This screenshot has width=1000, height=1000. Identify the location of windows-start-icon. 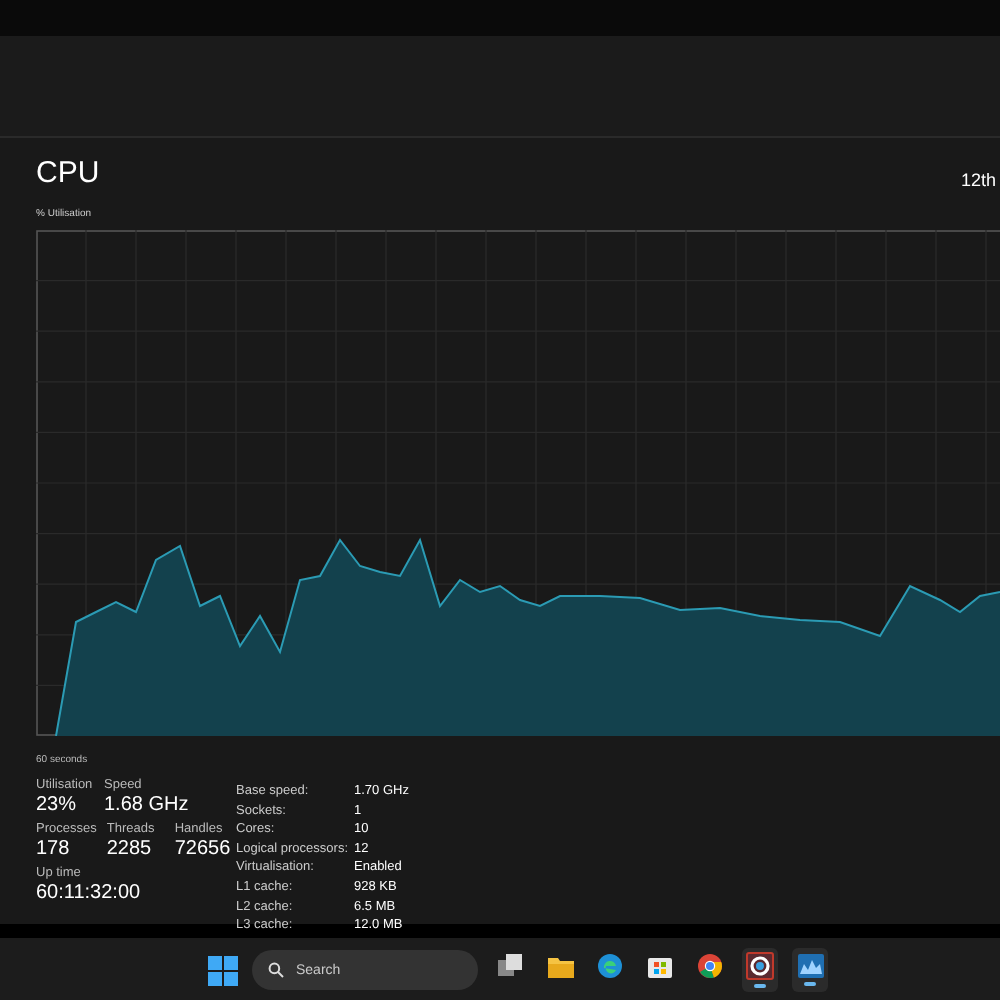
(223, 970).